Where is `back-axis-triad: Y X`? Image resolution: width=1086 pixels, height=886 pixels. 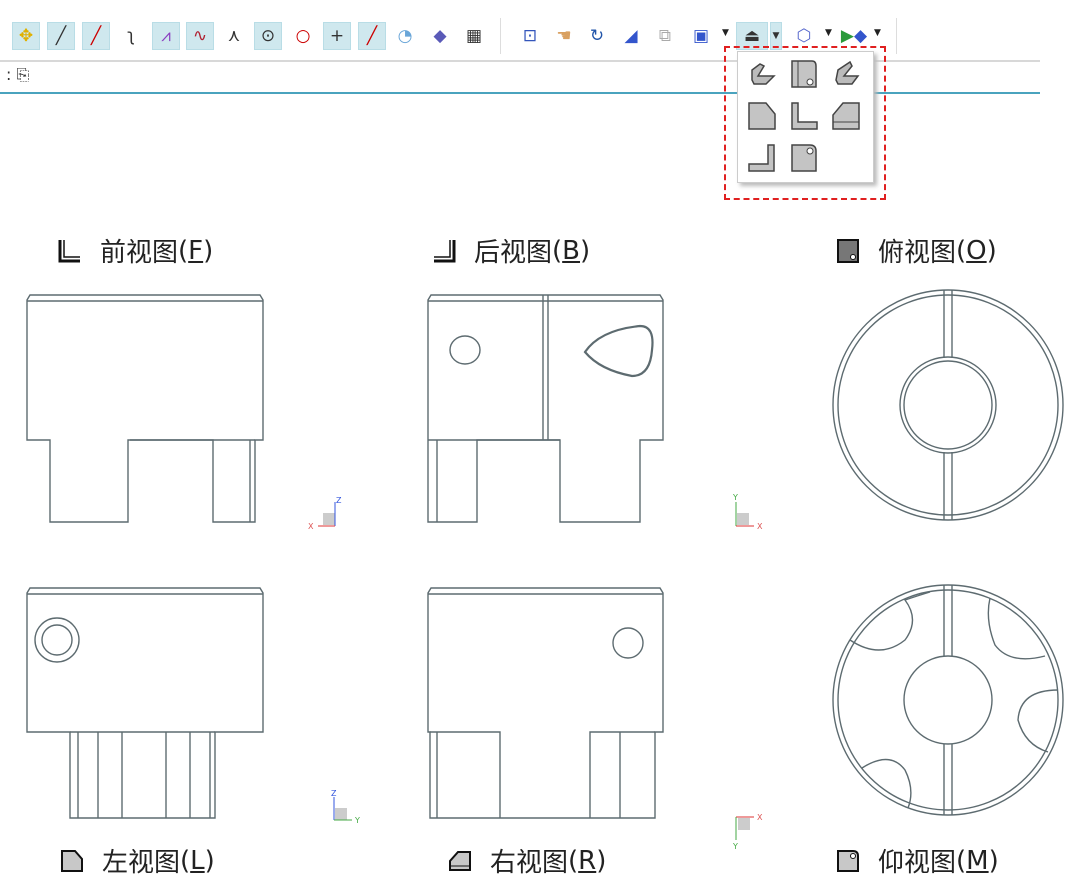
back-axis-triad: Y X is located at coordinates (747, 512).